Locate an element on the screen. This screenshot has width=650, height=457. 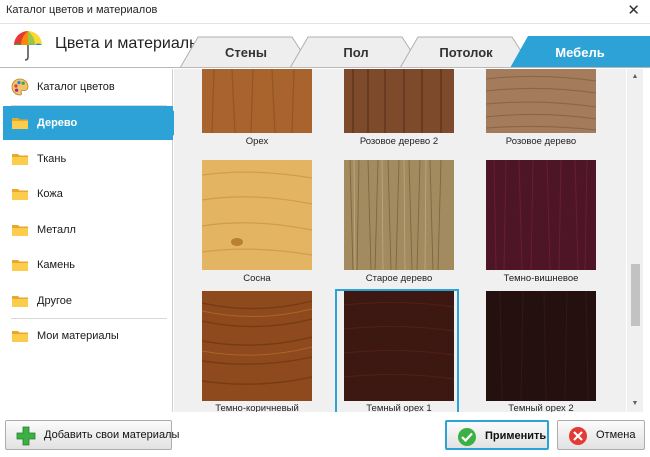
scrollbar-thumb is located at coordinates (635, 295).